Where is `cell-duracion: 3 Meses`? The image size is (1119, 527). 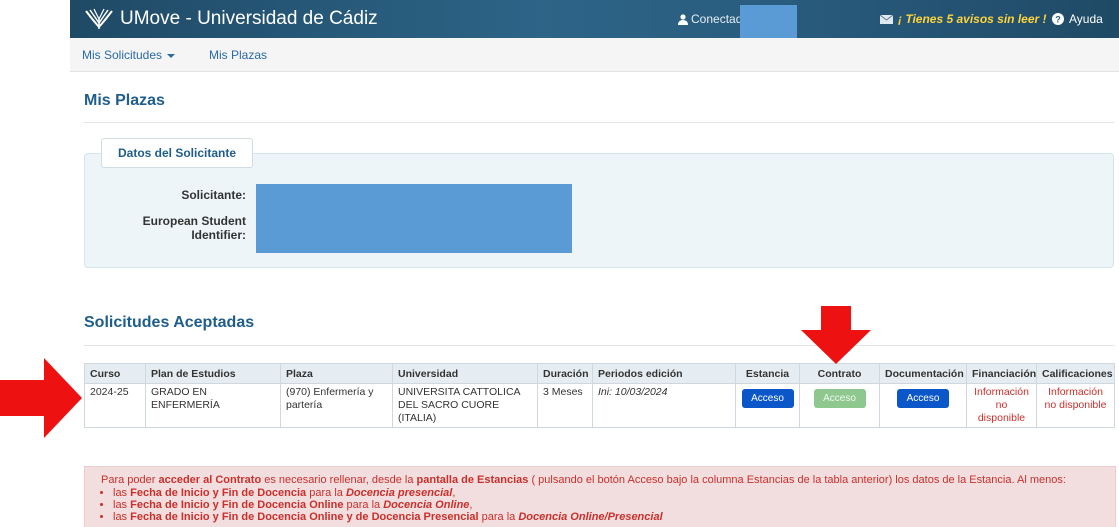
cell-duracion: 3 Meses is located at coordinates (565, 405).